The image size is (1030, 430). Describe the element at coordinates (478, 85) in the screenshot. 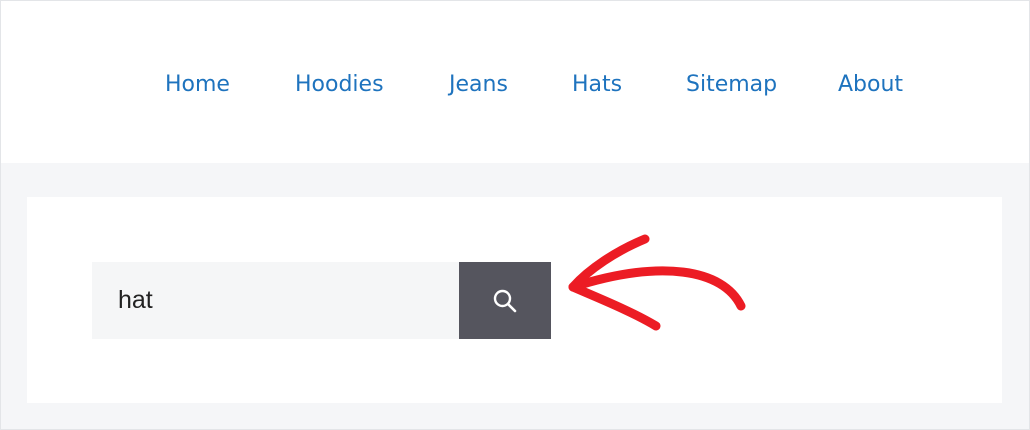

I see `nav-link-jeans: Jeans` at that location.